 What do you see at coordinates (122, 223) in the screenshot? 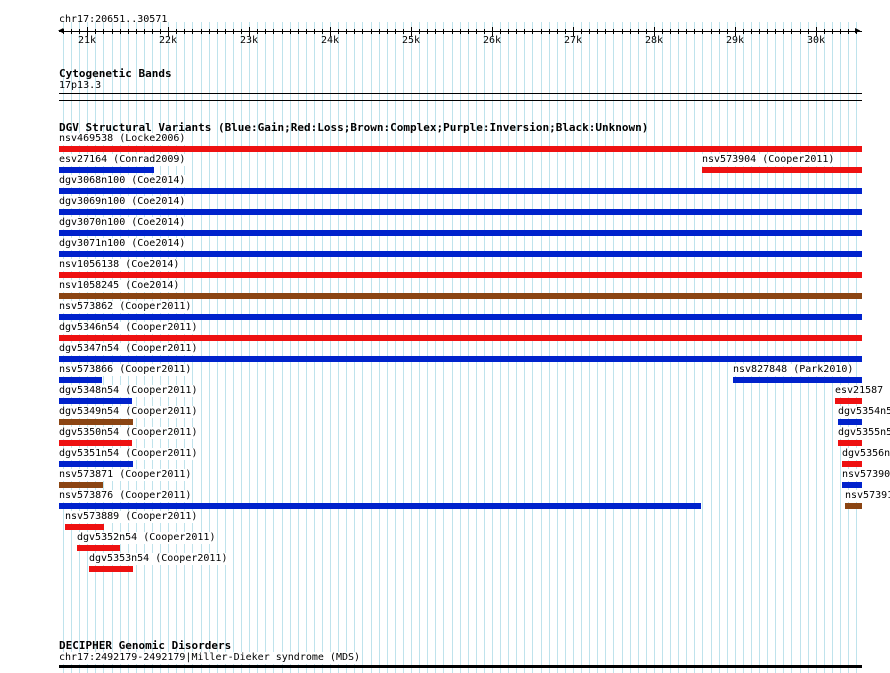
I see `dgv-feature-label: dgv3070n100 (Coe2014)` at bounding box center [122, 223].